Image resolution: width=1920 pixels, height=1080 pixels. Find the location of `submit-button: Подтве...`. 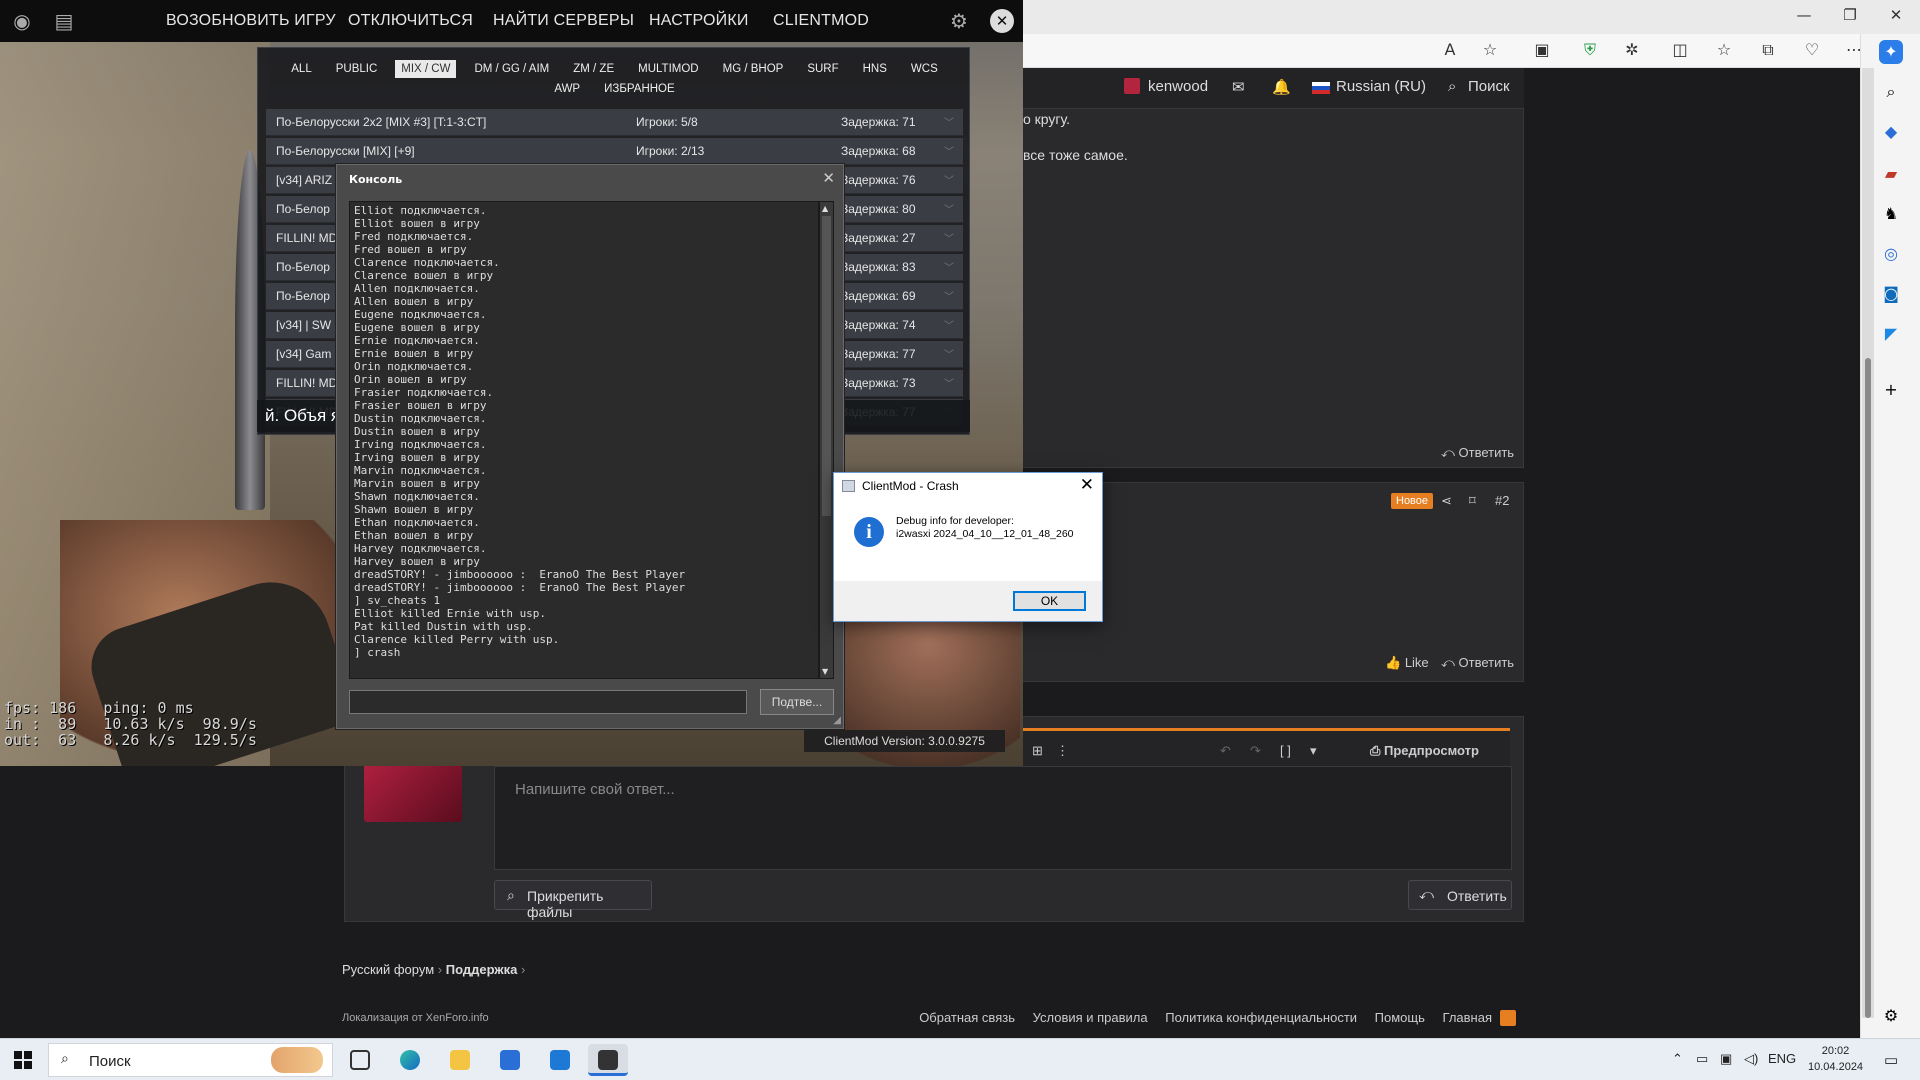

submit-button: Подтве... is located at coordinates (797, 702).